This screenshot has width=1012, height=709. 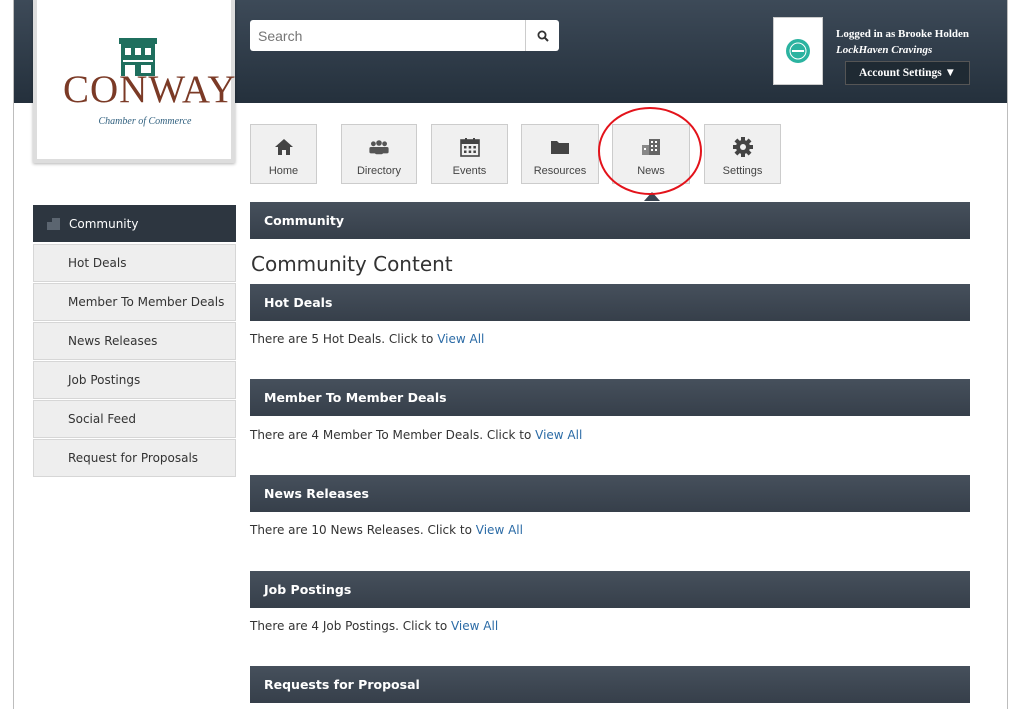 I want to click on search-button, so click(x=542, y=35).